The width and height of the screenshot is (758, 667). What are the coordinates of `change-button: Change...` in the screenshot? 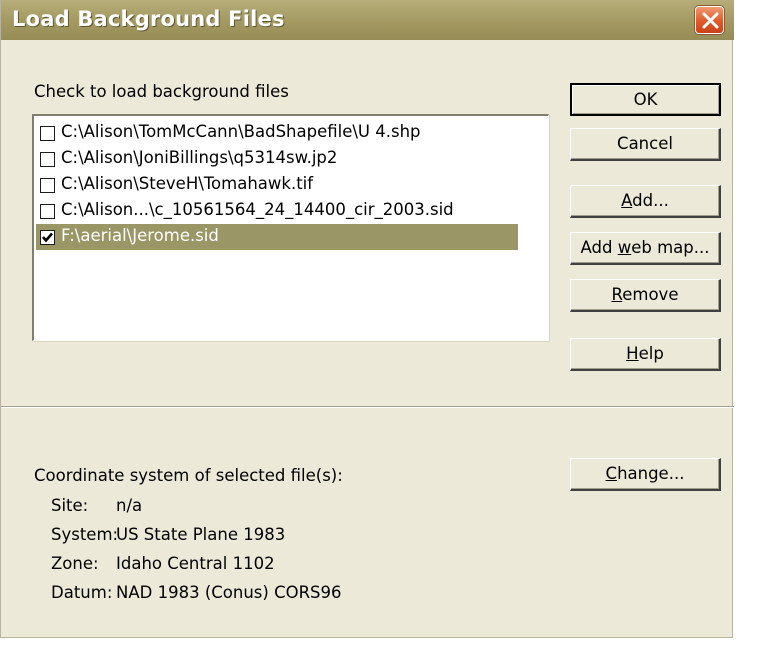 It's located at (645, 474).